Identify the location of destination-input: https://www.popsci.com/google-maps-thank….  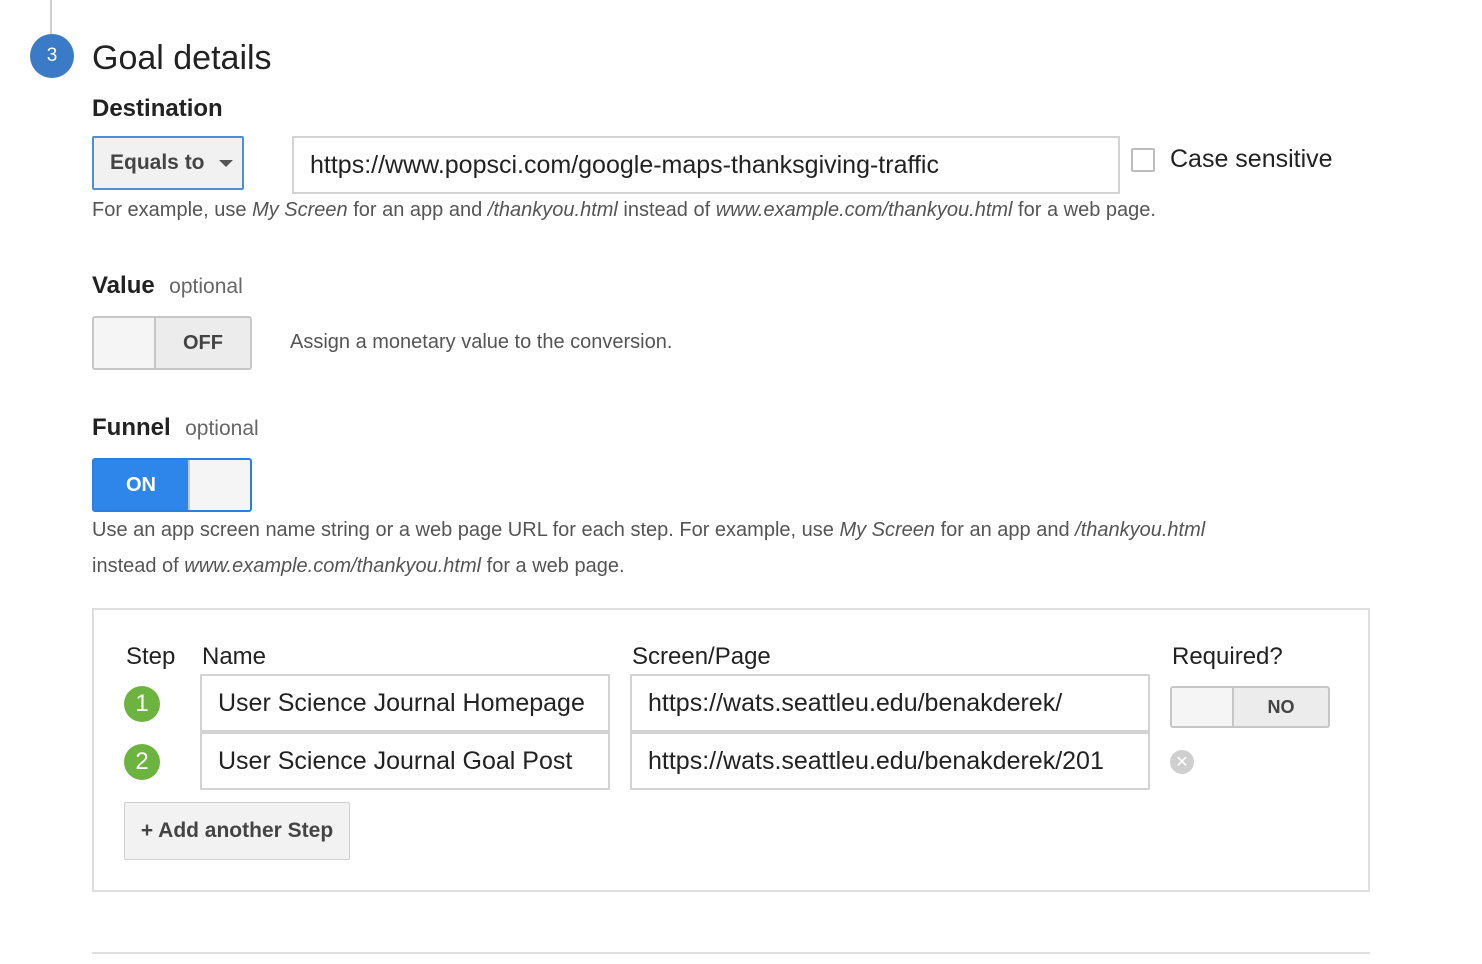
(706, 165).